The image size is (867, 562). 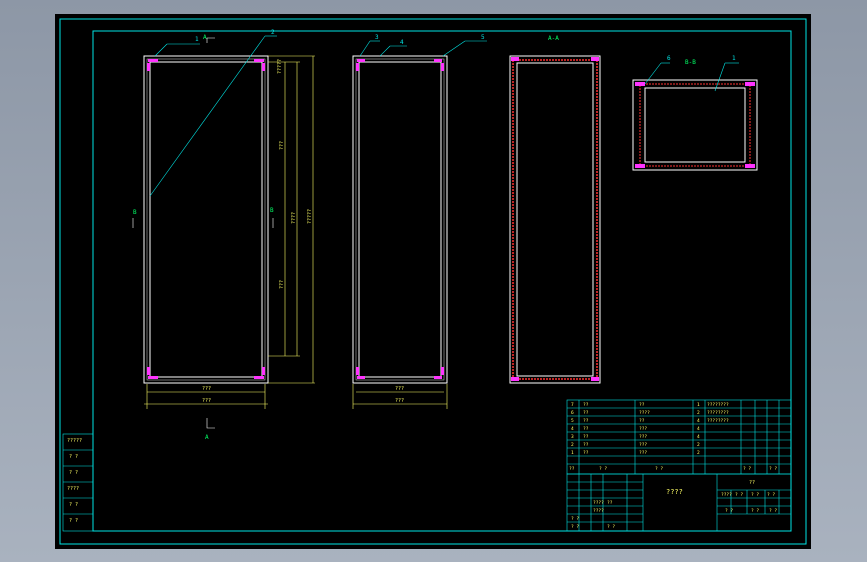 I want to click on side-dim-inner: ???, so click(x=399, y=389).